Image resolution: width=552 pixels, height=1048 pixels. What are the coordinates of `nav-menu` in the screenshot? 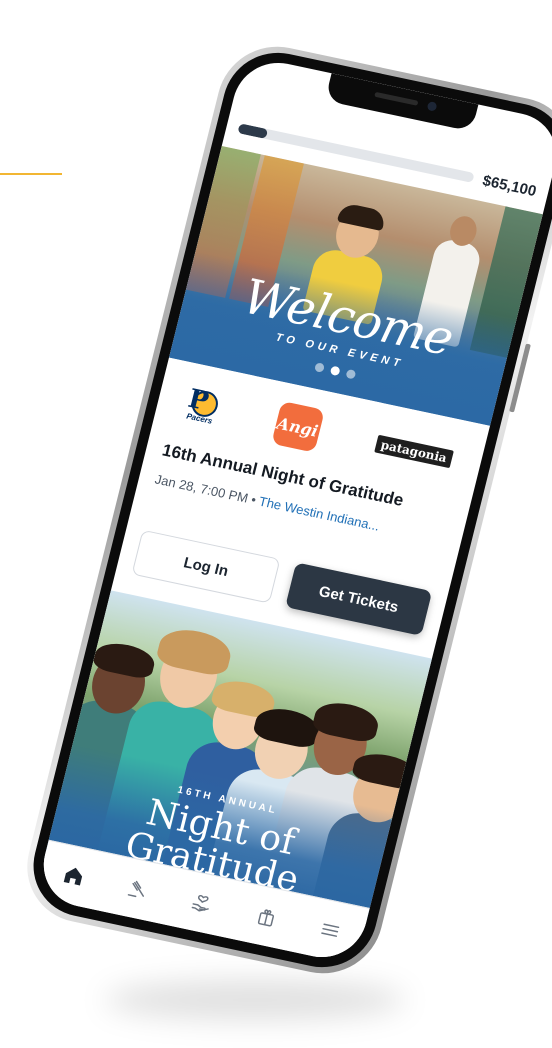 It's located at (330, 930).